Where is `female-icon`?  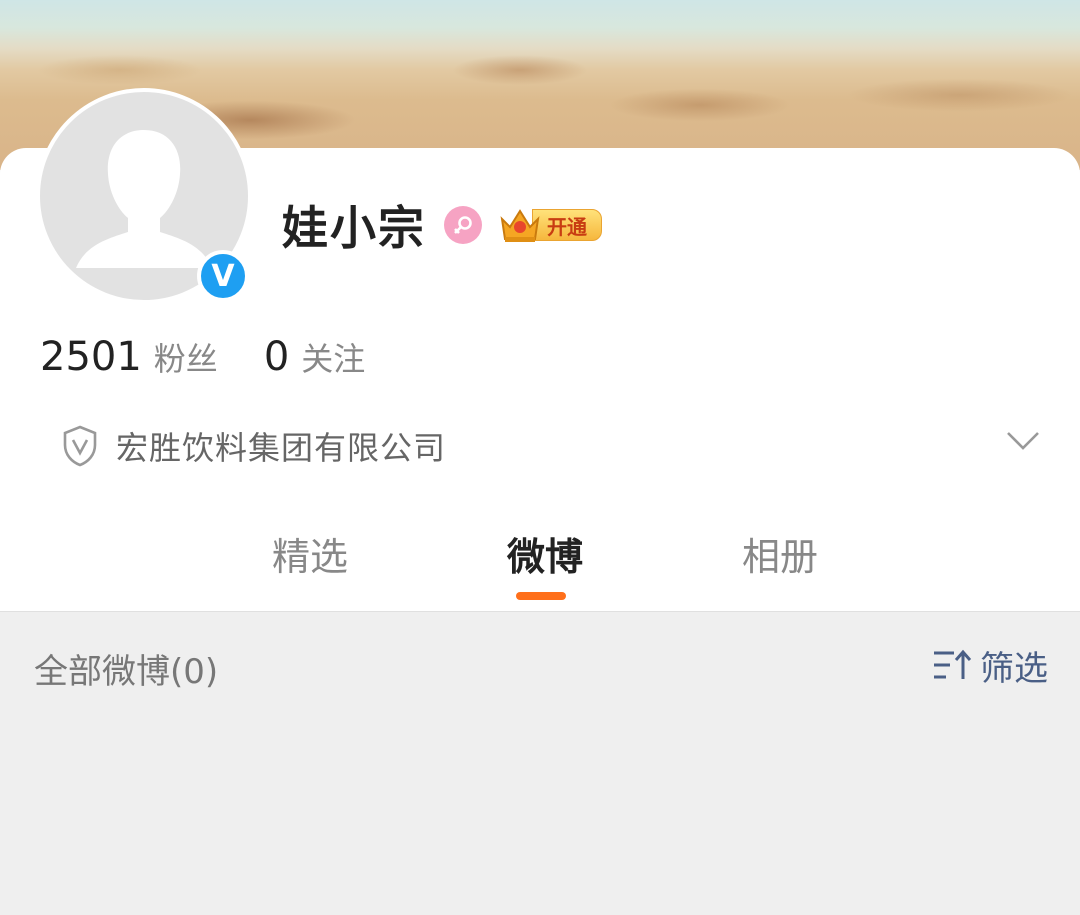
female-icon is located at coordinates (463, 225).